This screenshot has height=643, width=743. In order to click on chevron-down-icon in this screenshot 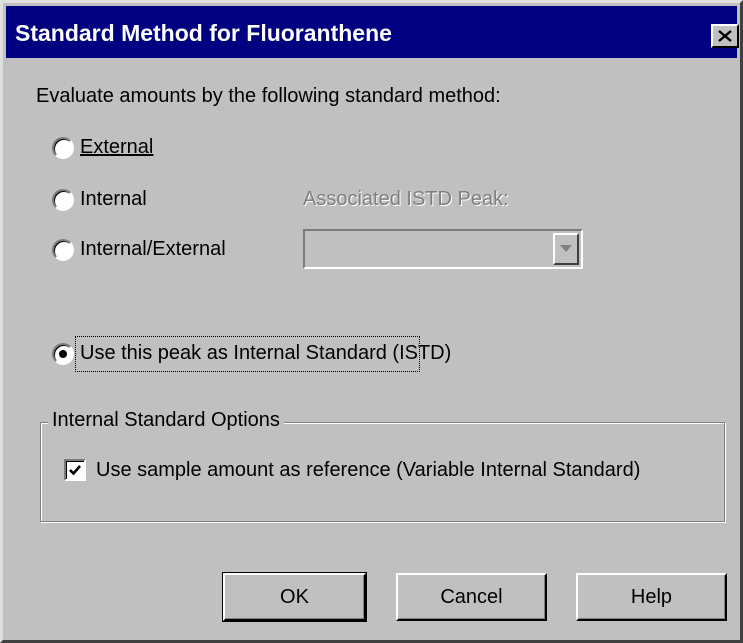, I will do `click(566, 248)`.